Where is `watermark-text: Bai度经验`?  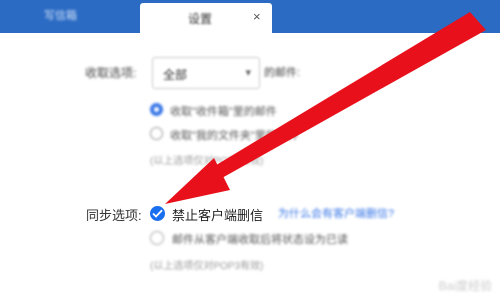
watermark-text: Bai度经验 is located at coordinates (465, 286).